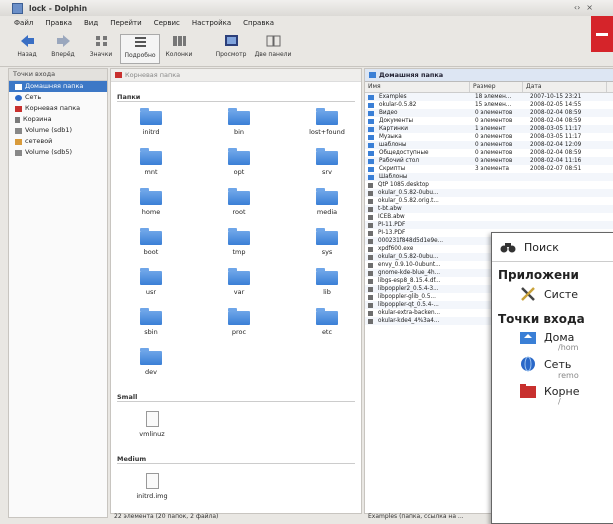 The height and width of the screenshot is (524, 613). I want to click on file-row: Документы 0 элементов 2008-02-04 08:59, so click(489, 121).